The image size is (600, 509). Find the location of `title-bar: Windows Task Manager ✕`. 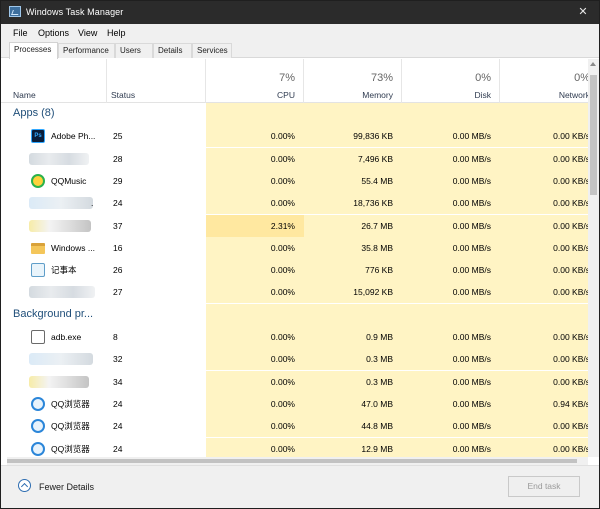

title-bar: Windows Task Manager ✕ is located at coordinates (300, 12).